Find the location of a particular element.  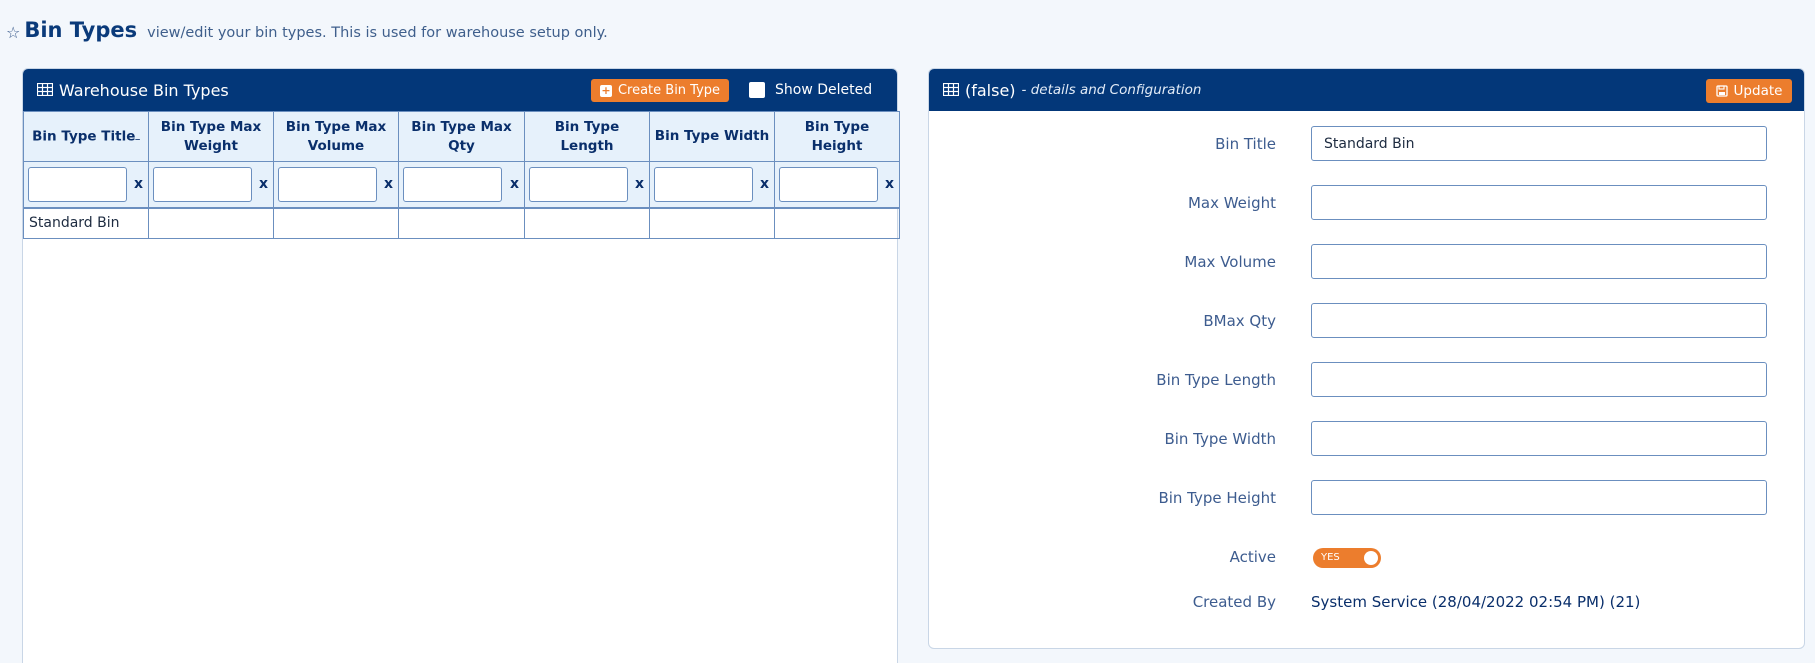

clear-filter-length: x is located at coordinates (639, 184).